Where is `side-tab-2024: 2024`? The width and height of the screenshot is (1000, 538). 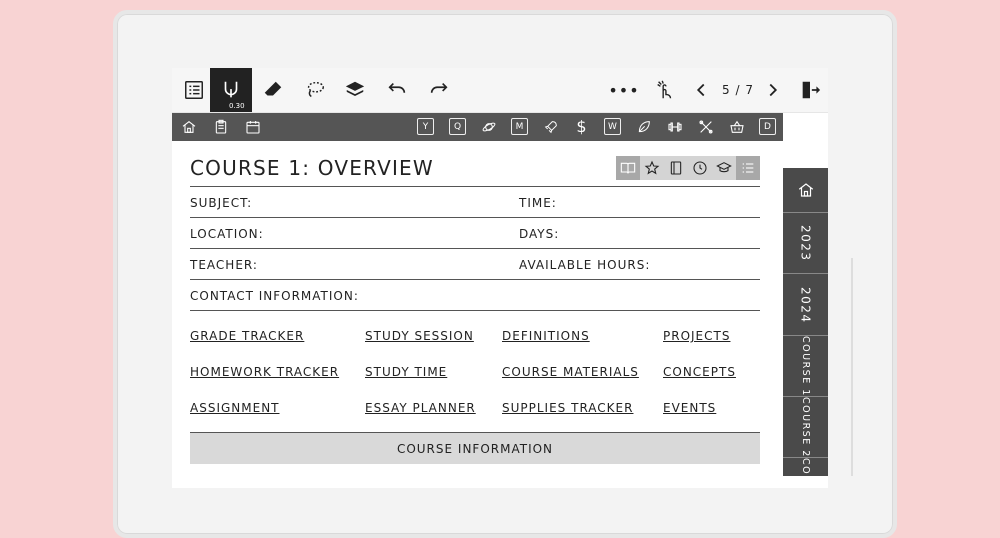 side-tab-2024: 2024 is located at coordinates (805, 304).